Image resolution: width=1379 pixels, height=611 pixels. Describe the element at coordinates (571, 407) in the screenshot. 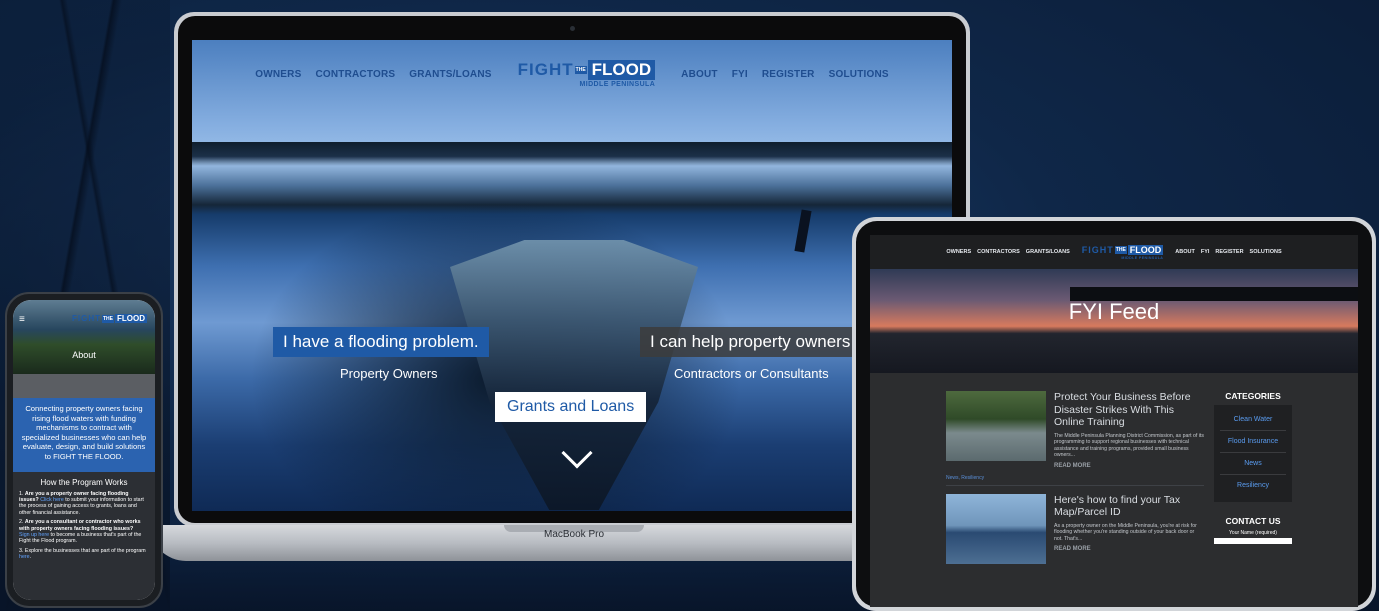

I see `grants-loans-button: Grants and Loans` at that location.